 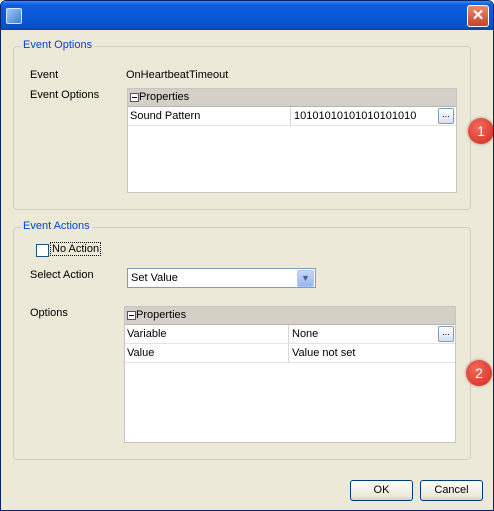 What do you see at coordinates (65, 95) in the screenshot?
I see `event-options-label: Event Options` at bounding box center [65, 95].